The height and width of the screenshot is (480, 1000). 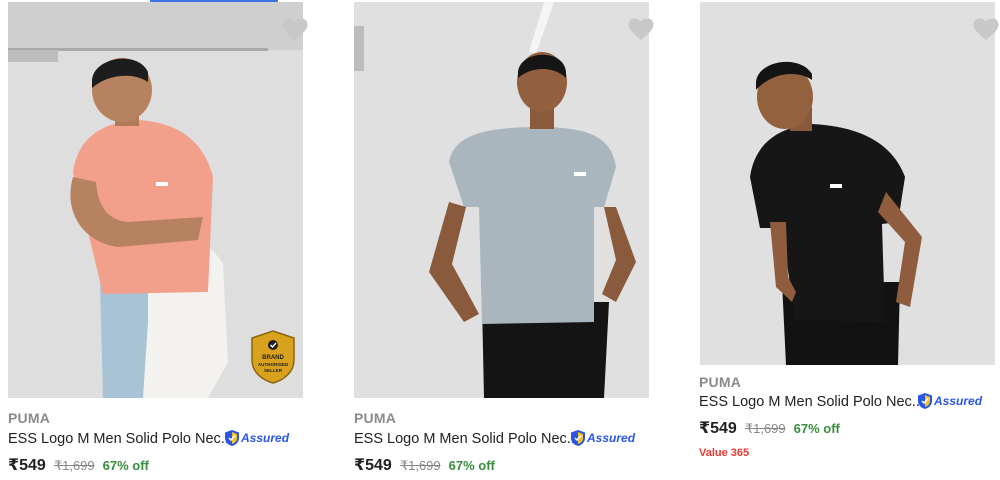 What do you see at coordinates (273, 370) in the screenshot?
I see `badge-line-3: SELLER` at bounding box center [273, 370].